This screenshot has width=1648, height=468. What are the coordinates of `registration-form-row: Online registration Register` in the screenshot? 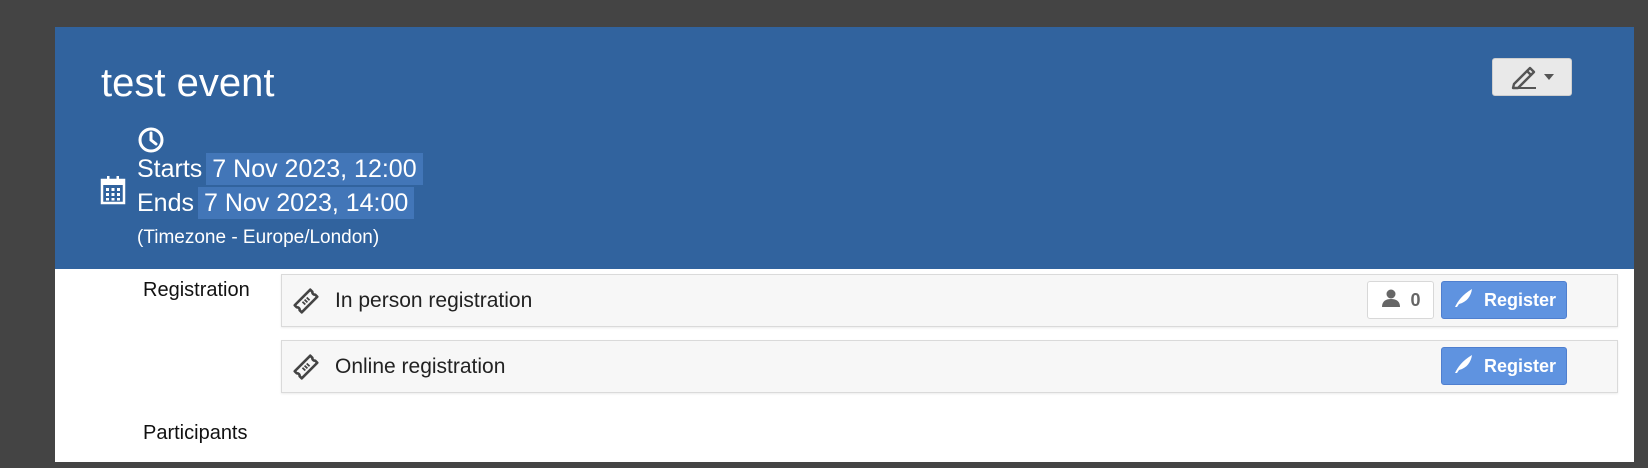 It's located at (949, 366).